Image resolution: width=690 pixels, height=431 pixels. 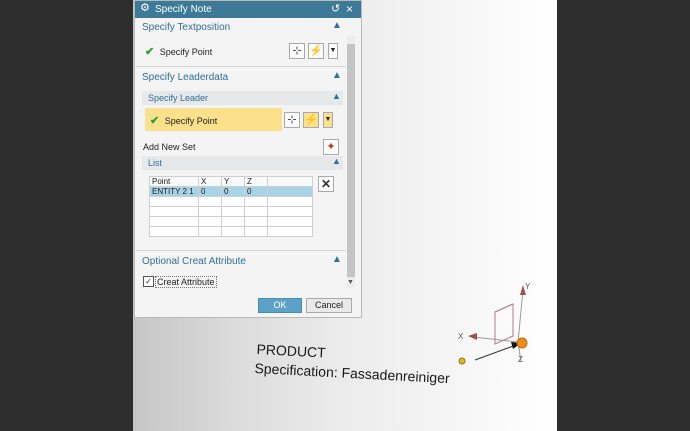 What do you see at coordinates (335, 8) in the screenshot?
I see `reset-icon: ↺` at bounding box center [335, 8].